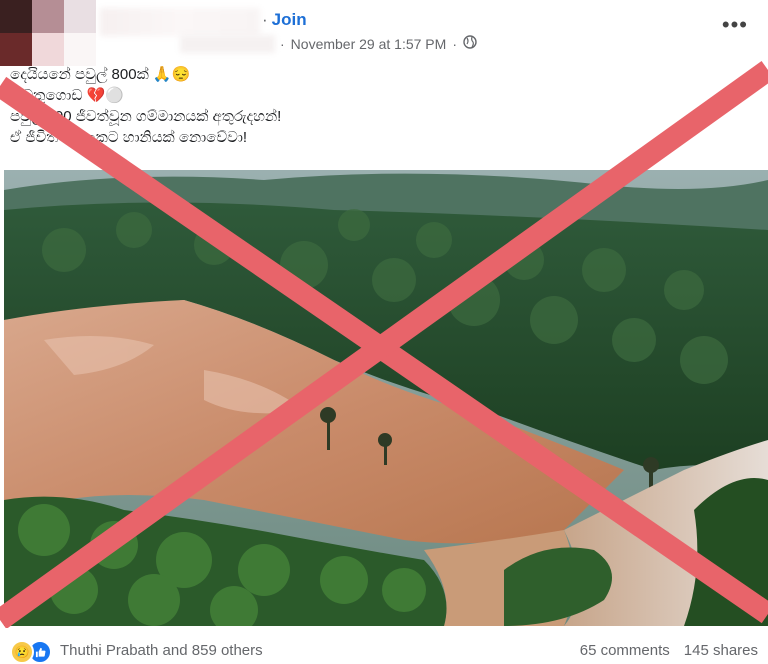  Describe the element at coordinates (369, 44) in the screenshot. I see `post-timestamp: November 29 at 1:57 PM` at that location.